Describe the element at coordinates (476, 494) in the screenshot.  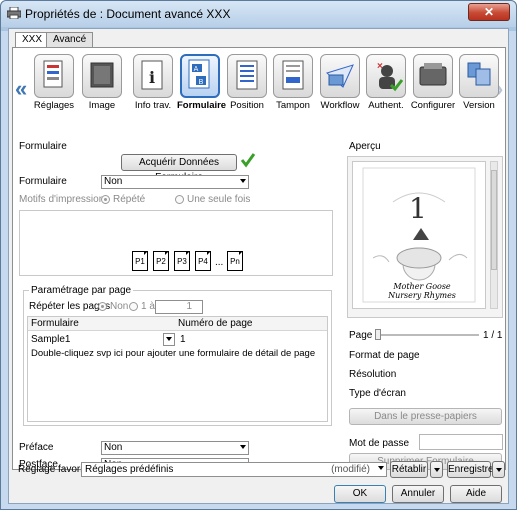
I see `help-button: Aide` at that location.